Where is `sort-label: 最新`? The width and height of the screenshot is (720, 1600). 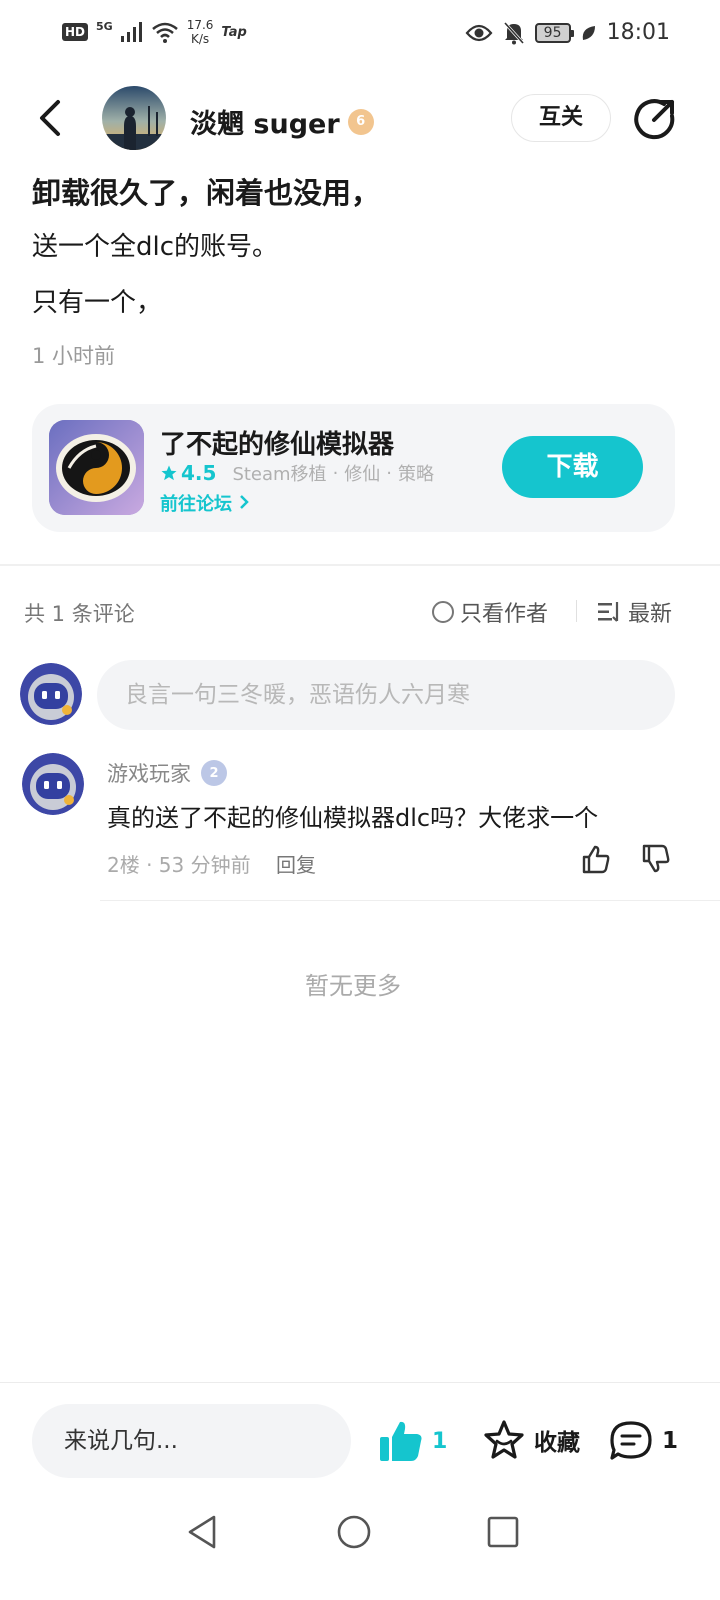 sort-label: 最新 is located at coordinates (650, 614).